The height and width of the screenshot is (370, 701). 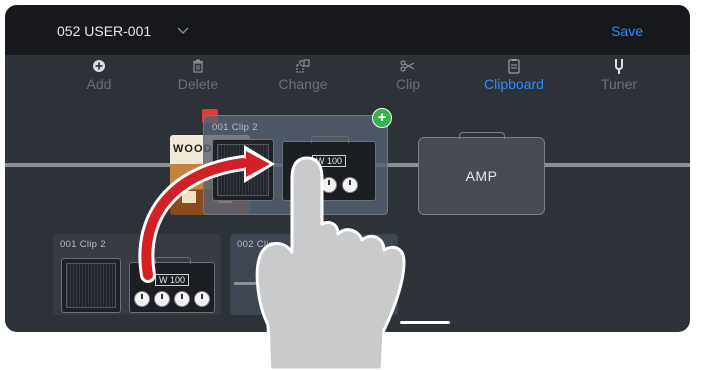 I want to click on clipboard-item-title: 001 Clip 2, so click(x=83, y=244).